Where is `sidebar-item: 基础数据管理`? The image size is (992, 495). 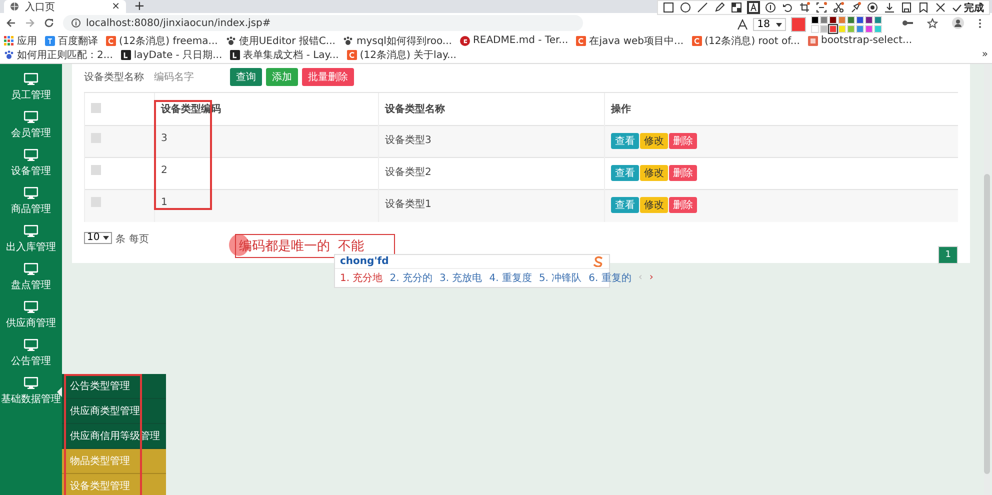
sidebar-item: 基础数据管理 is located at coordinates (31, 391).